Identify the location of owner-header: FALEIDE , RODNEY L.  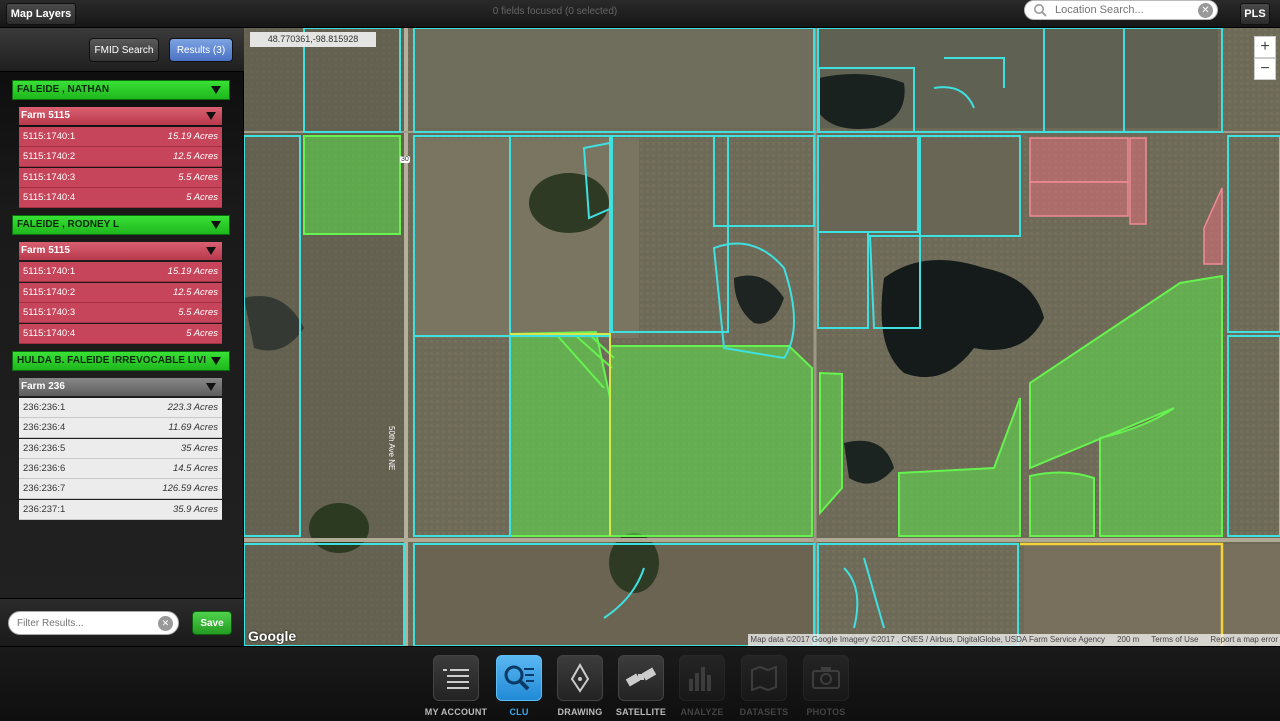
(121, 225).